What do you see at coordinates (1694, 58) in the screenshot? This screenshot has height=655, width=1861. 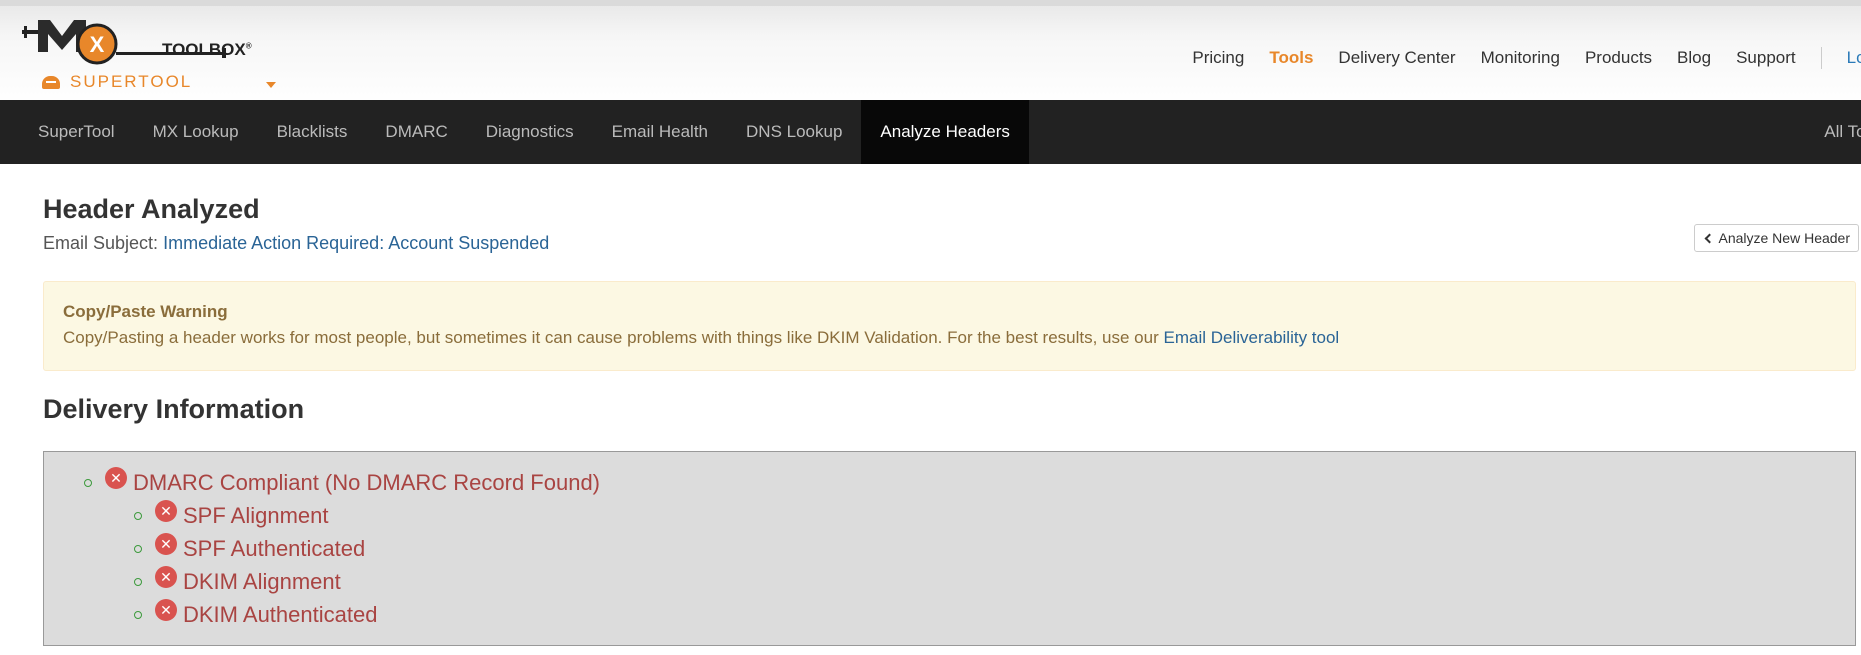 I see `nav-blog: Blog` at bounding box center [1694, 58].